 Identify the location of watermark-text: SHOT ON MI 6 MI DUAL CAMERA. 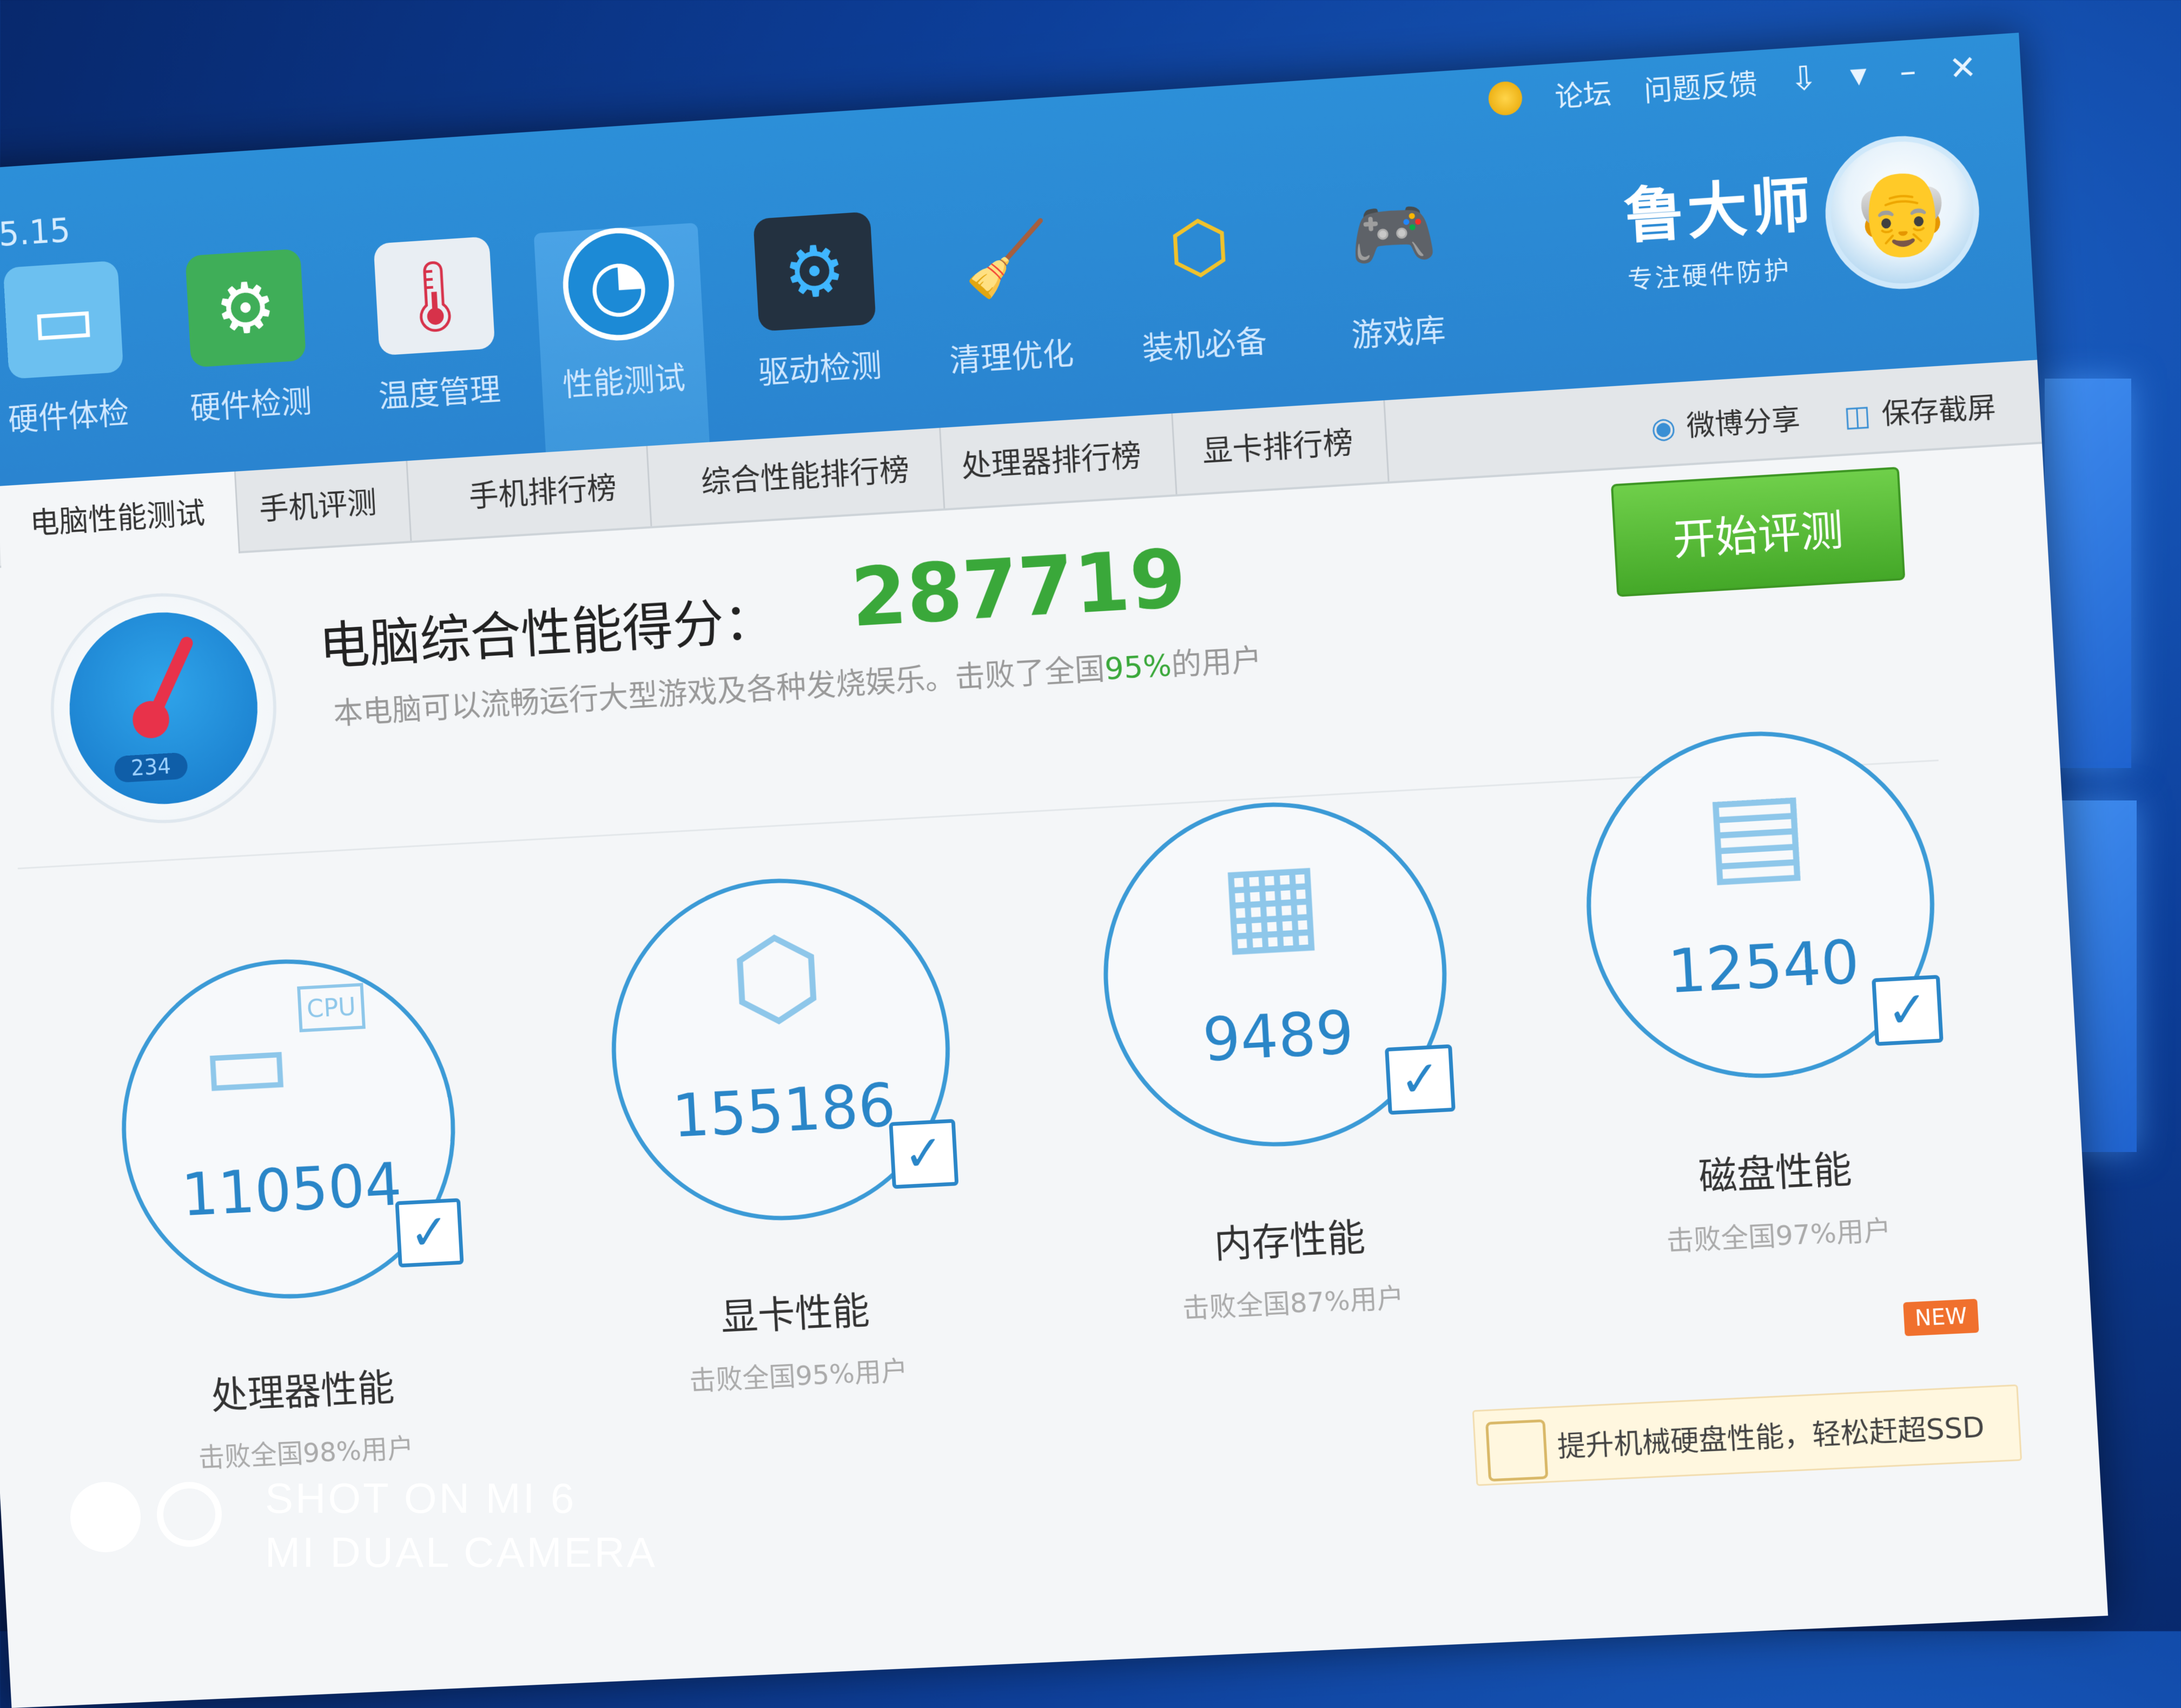
(461, 1525).